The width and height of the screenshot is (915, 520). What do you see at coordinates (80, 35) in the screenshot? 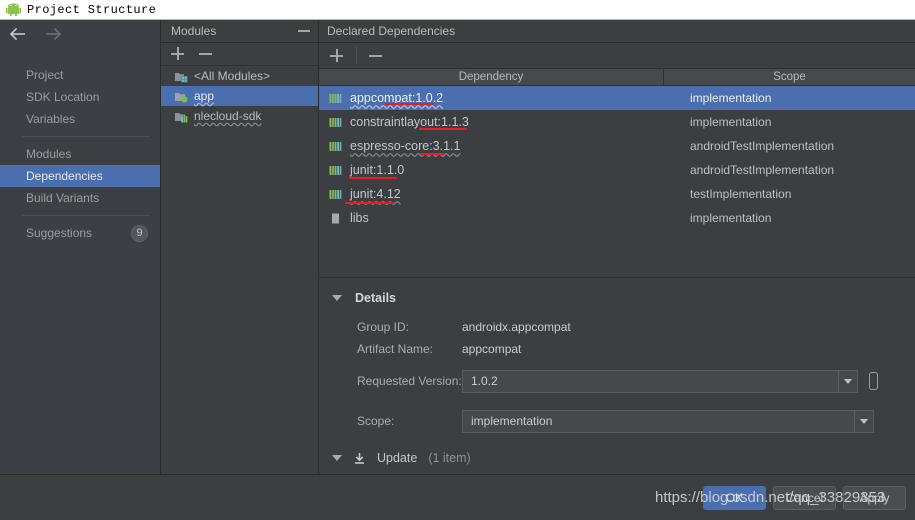
I see `sidebar-nav` at bounding box center [80, 35].